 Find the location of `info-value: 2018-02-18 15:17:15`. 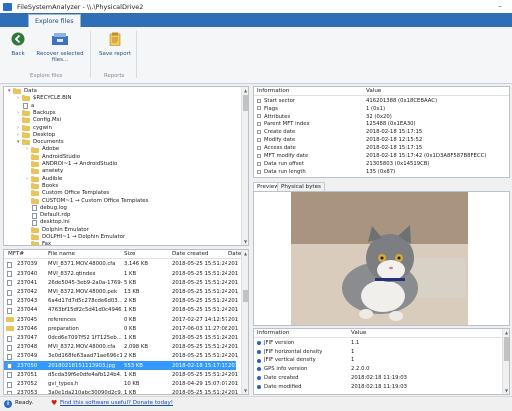

info-value: 2018-02-18 15:17:15 is located at coordinates (394, 132).